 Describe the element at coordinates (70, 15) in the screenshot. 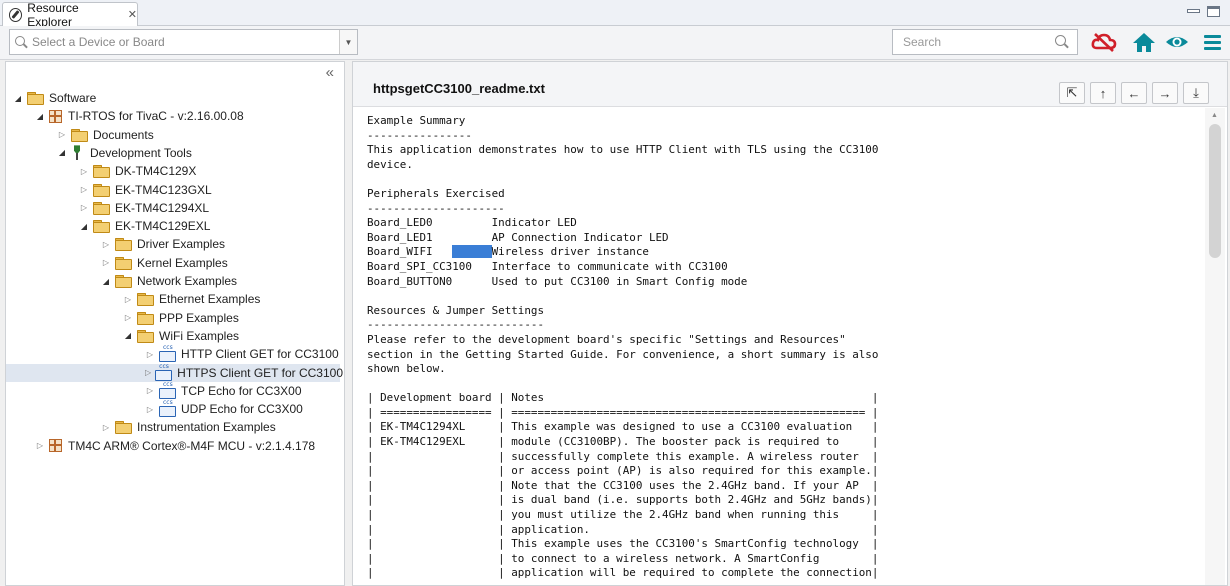

I see `resource-explorer-tab: Resource Explorer ✕` at that location.